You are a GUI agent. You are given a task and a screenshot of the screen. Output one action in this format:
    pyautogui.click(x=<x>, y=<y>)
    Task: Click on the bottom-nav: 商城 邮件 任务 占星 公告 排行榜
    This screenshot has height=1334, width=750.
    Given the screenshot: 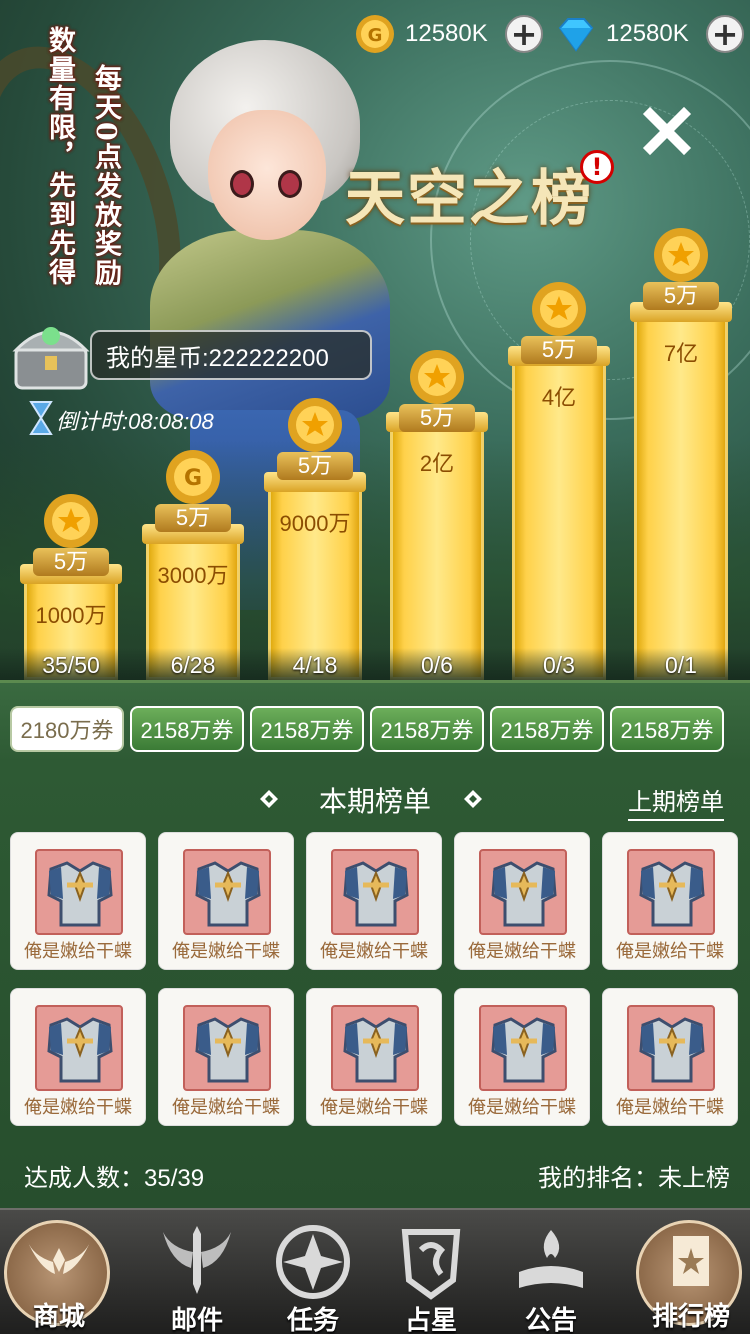 What is the action you would take?
    pyautogui.click(x=375, y=1271)
    